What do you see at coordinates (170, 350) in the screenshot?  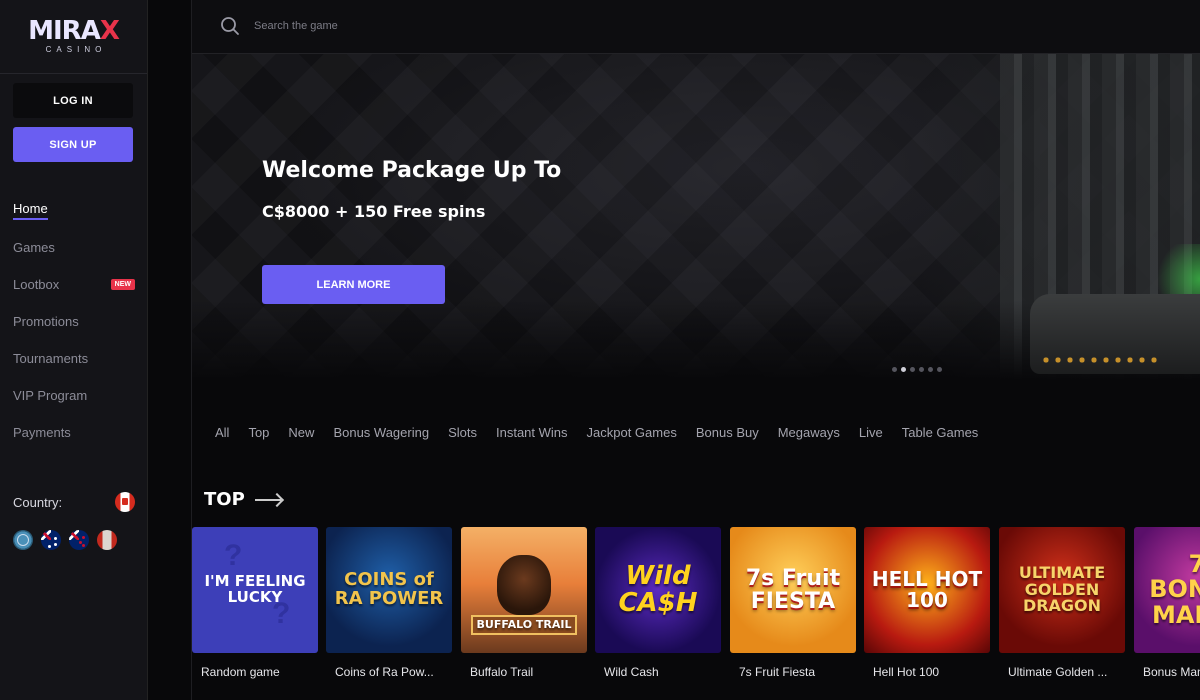 I see `gutter` at bounding box center [170, 350].